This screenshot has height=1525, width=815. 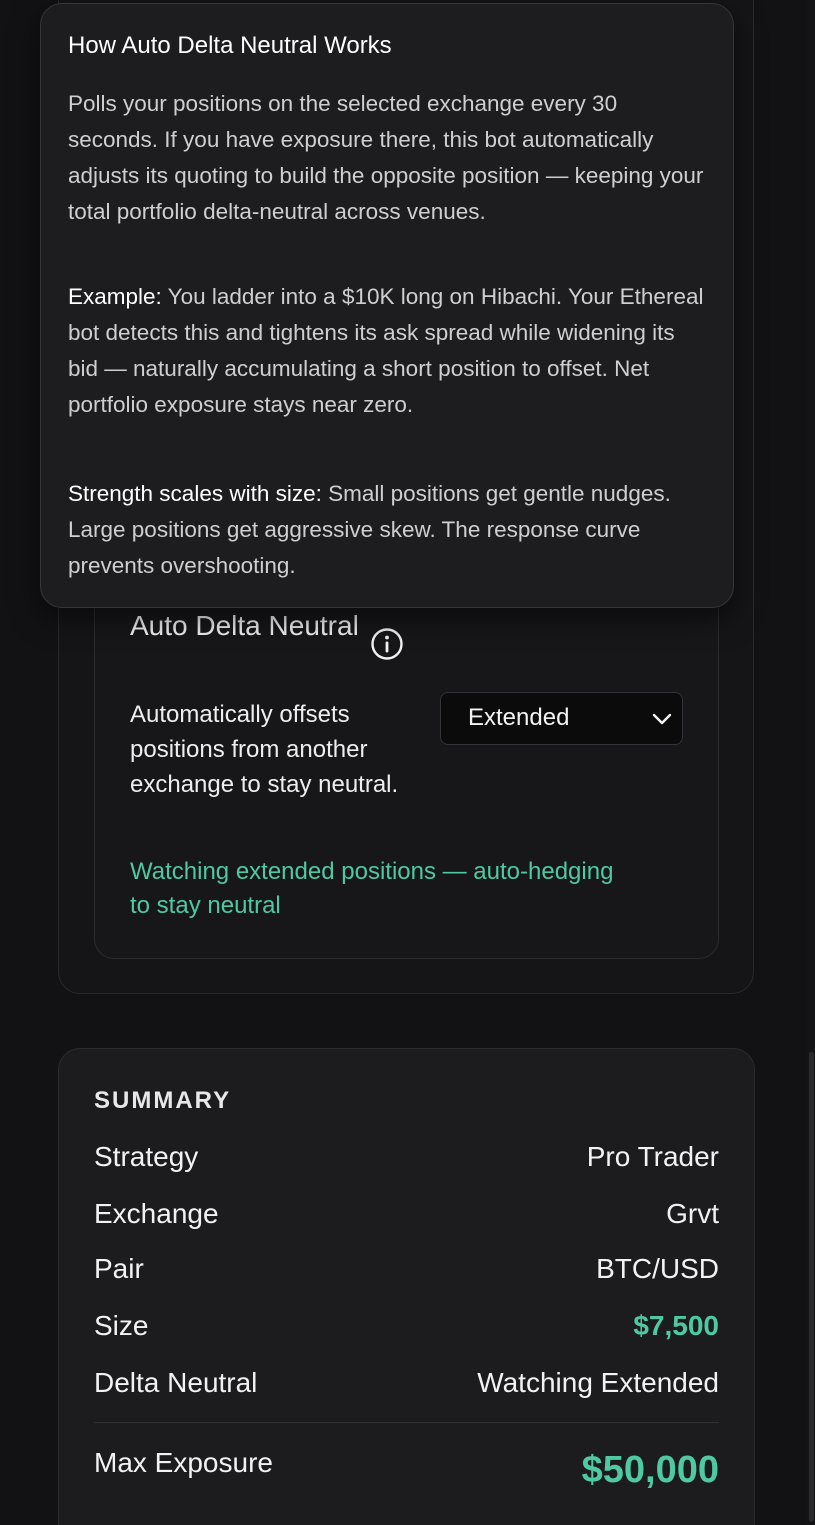 What do you see at coordinates (195, 493) in the screenshot?
I see `strength-label: Strength scales with size:` at bounding box center [195, 493].